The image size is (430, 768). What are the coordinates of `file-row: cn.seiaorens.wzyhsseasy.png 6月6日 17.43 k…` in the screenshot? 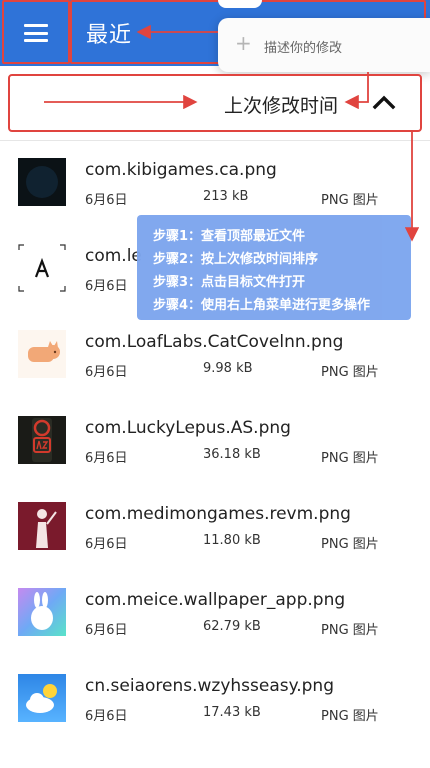 It's located at (215, 717).